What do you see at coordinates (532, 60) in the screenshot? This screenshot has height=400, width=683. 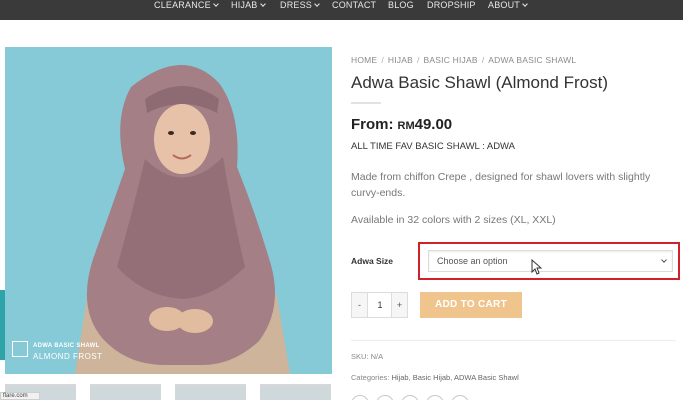 I see `breadcrumb-adwa-basic-shawl: ADWA BASIC SHAWL` at bounding box center [532, 60].